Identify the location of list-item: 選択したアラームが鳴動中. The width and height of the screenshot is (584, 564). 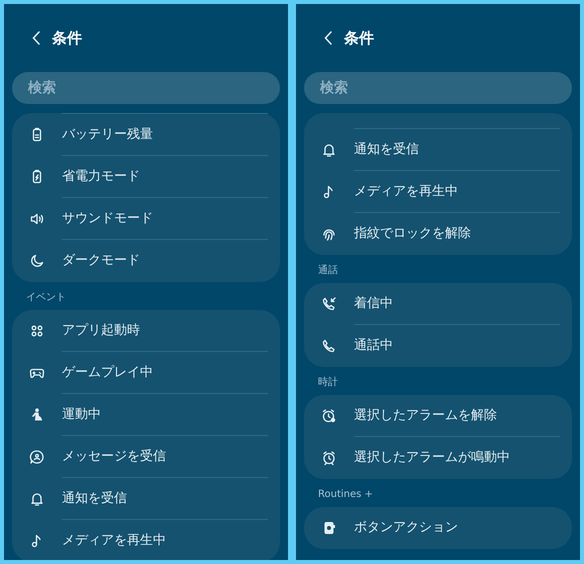
(438, 458).